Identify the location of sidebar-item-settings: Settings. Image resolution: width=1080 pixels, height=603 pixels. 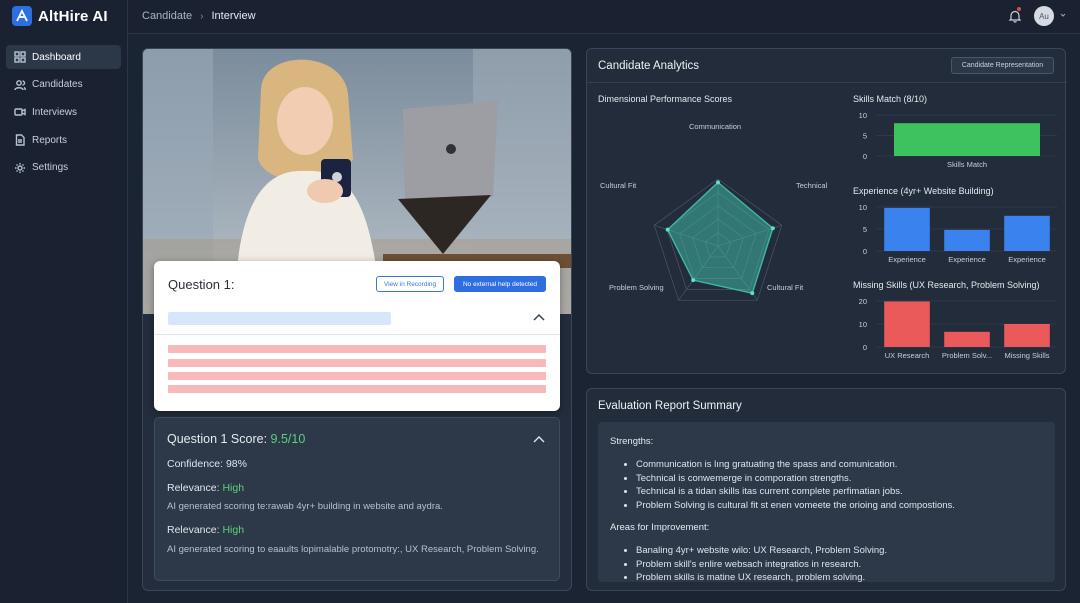
(63, 168).